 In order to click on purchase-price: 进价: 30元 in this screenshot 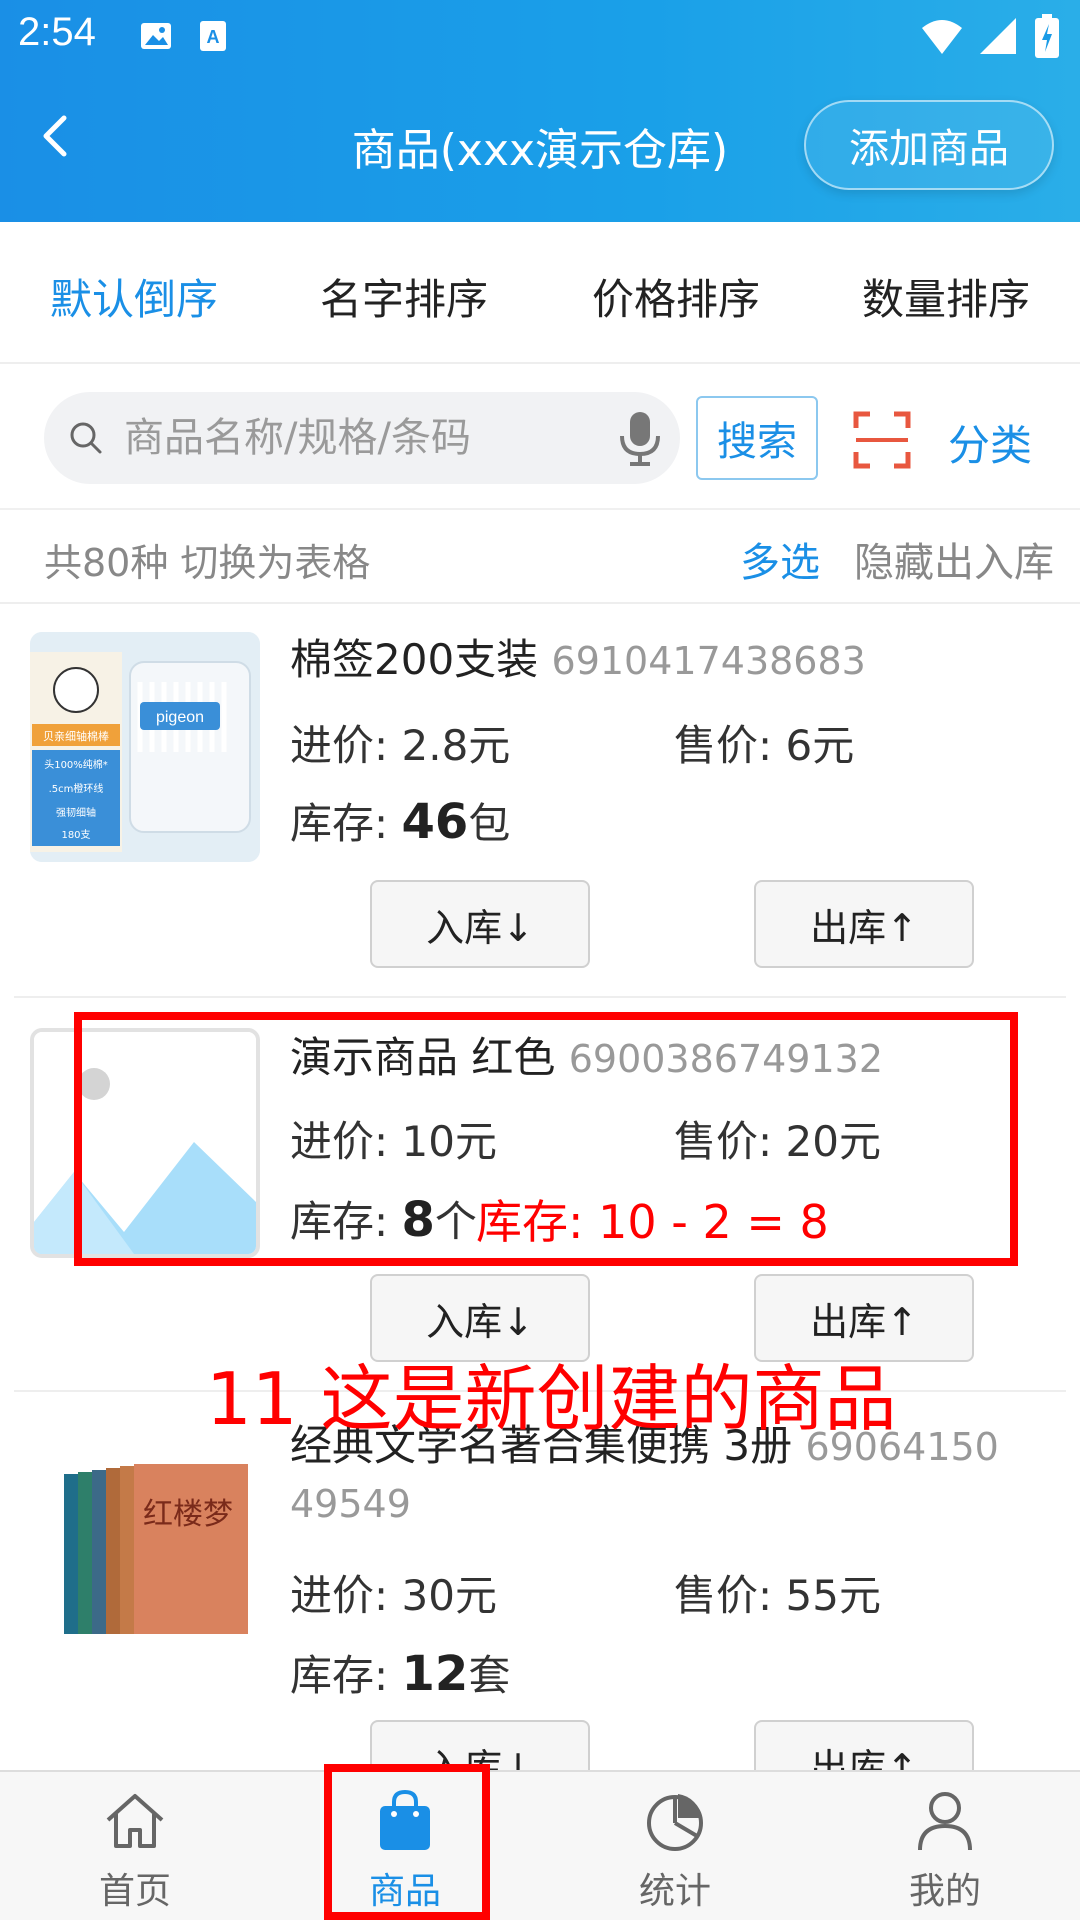, I will do `click(393, 1595)`.